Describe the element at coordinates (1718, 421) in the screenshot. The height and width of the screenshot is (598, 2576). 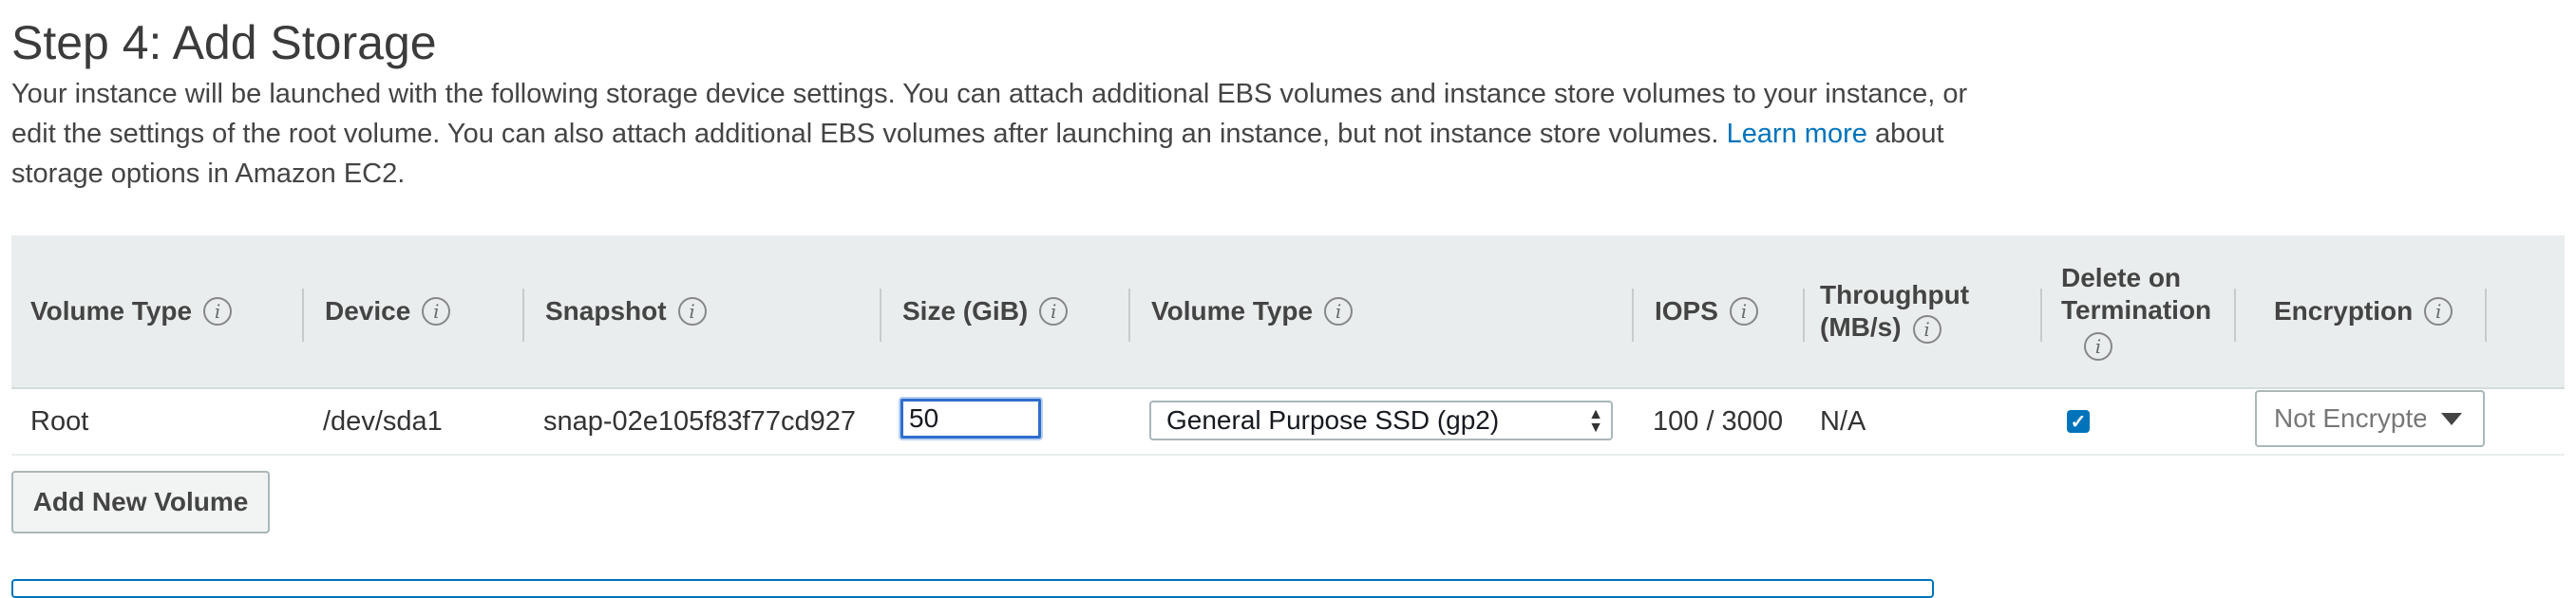
I see `cell-iops: 100 / 3000` at that location.